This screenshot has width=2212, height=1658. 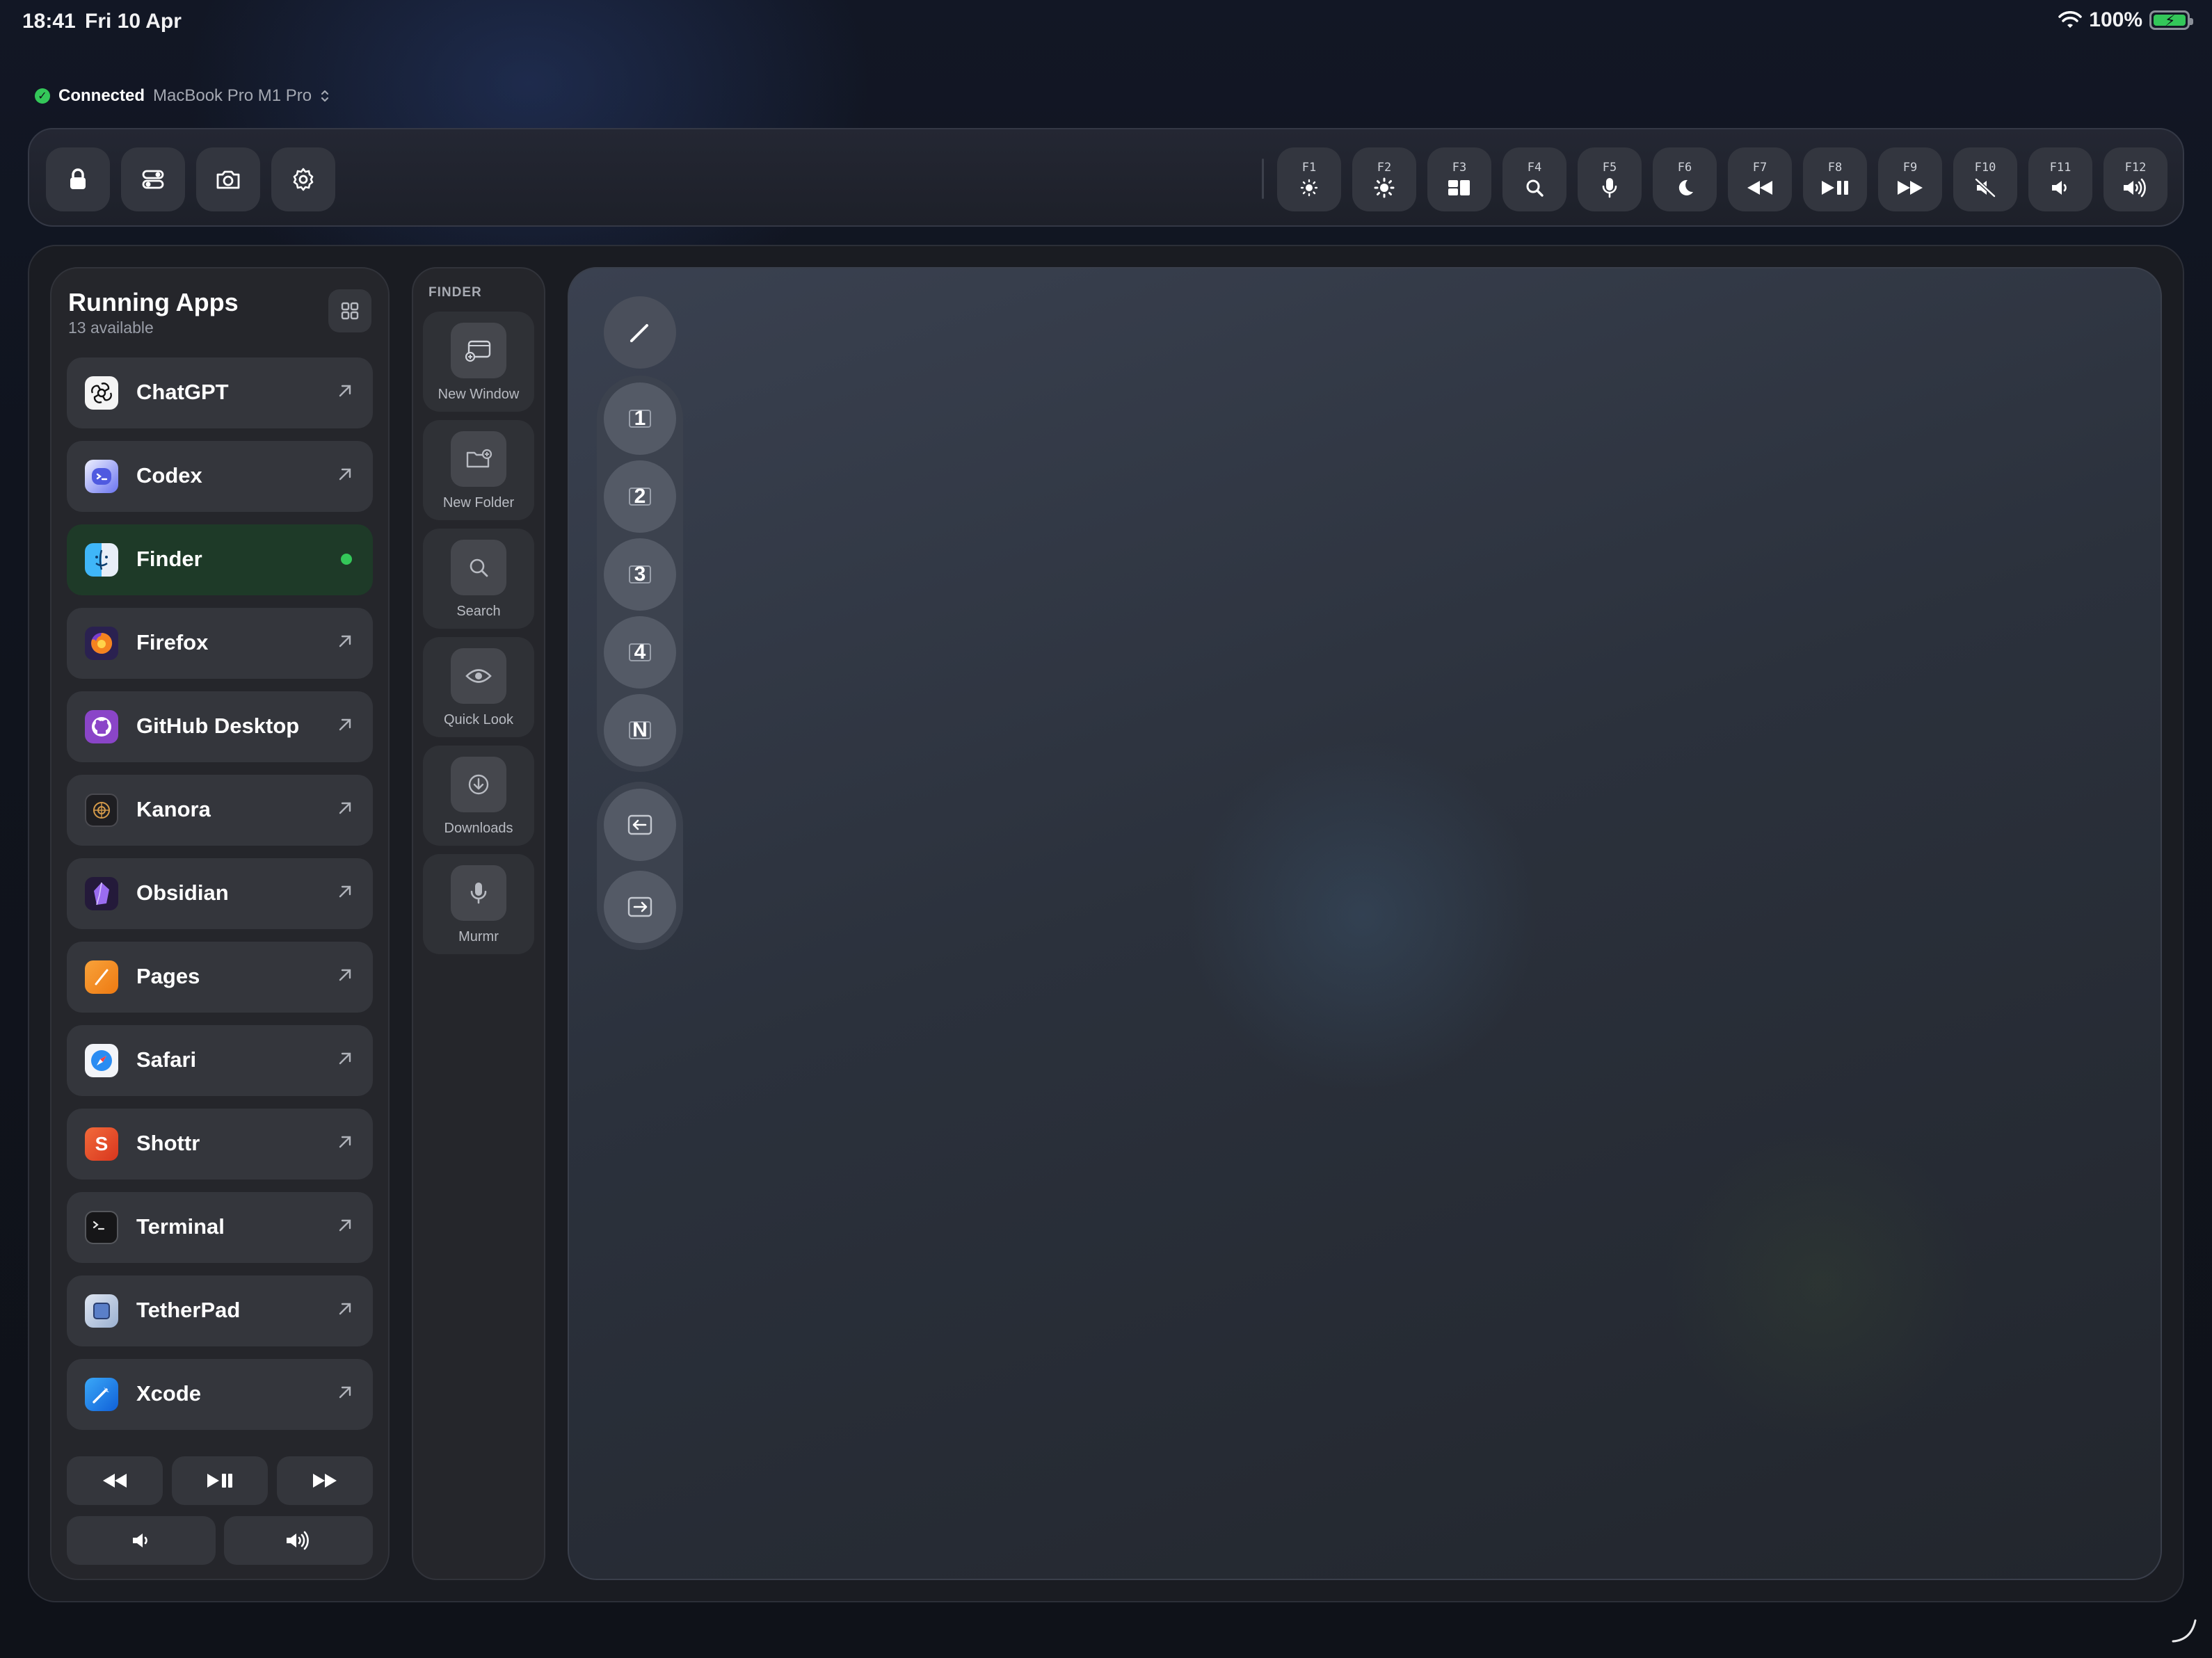 I want to click on app-row-tetherpad: TetherPad, so click(x=220, y=1310).